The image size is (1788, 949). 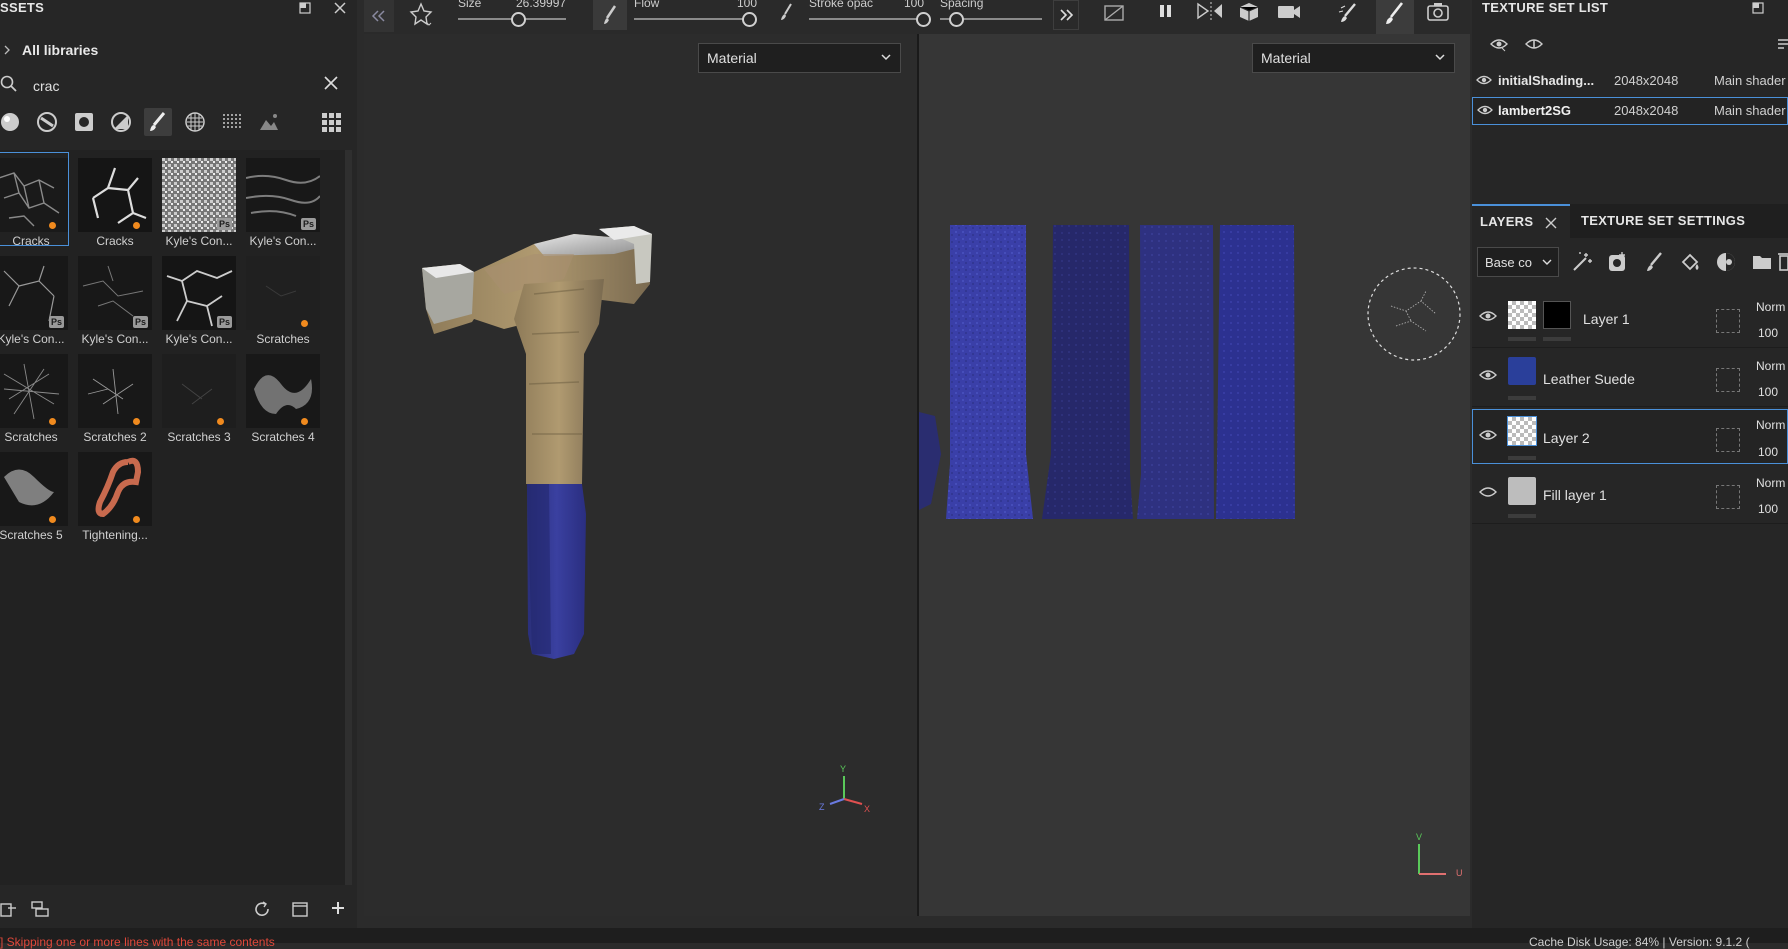 What do you see at coordinates (923, 19) in the screenshot?
I see `stroke-opacity-slider-handle` at bounding box center [923, 19].